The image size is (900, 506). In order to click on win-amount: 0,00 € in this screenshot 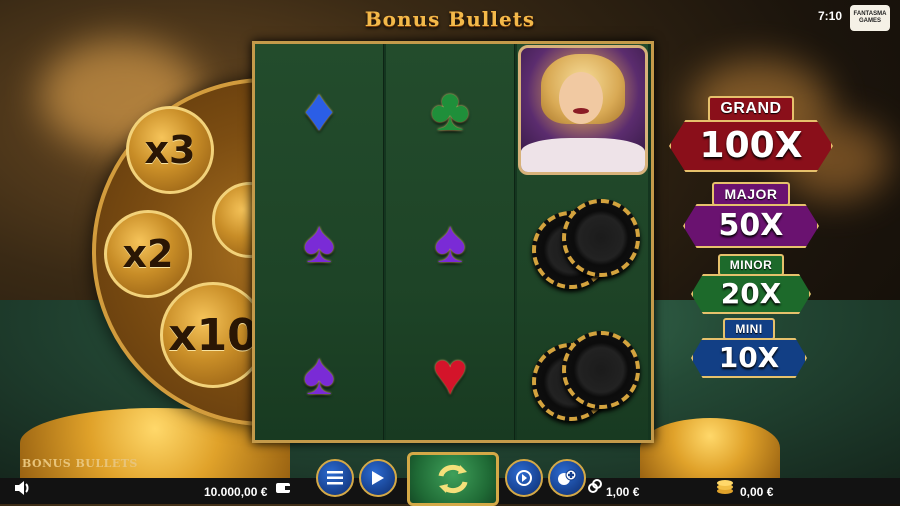, I will do `click(757, 492)`.